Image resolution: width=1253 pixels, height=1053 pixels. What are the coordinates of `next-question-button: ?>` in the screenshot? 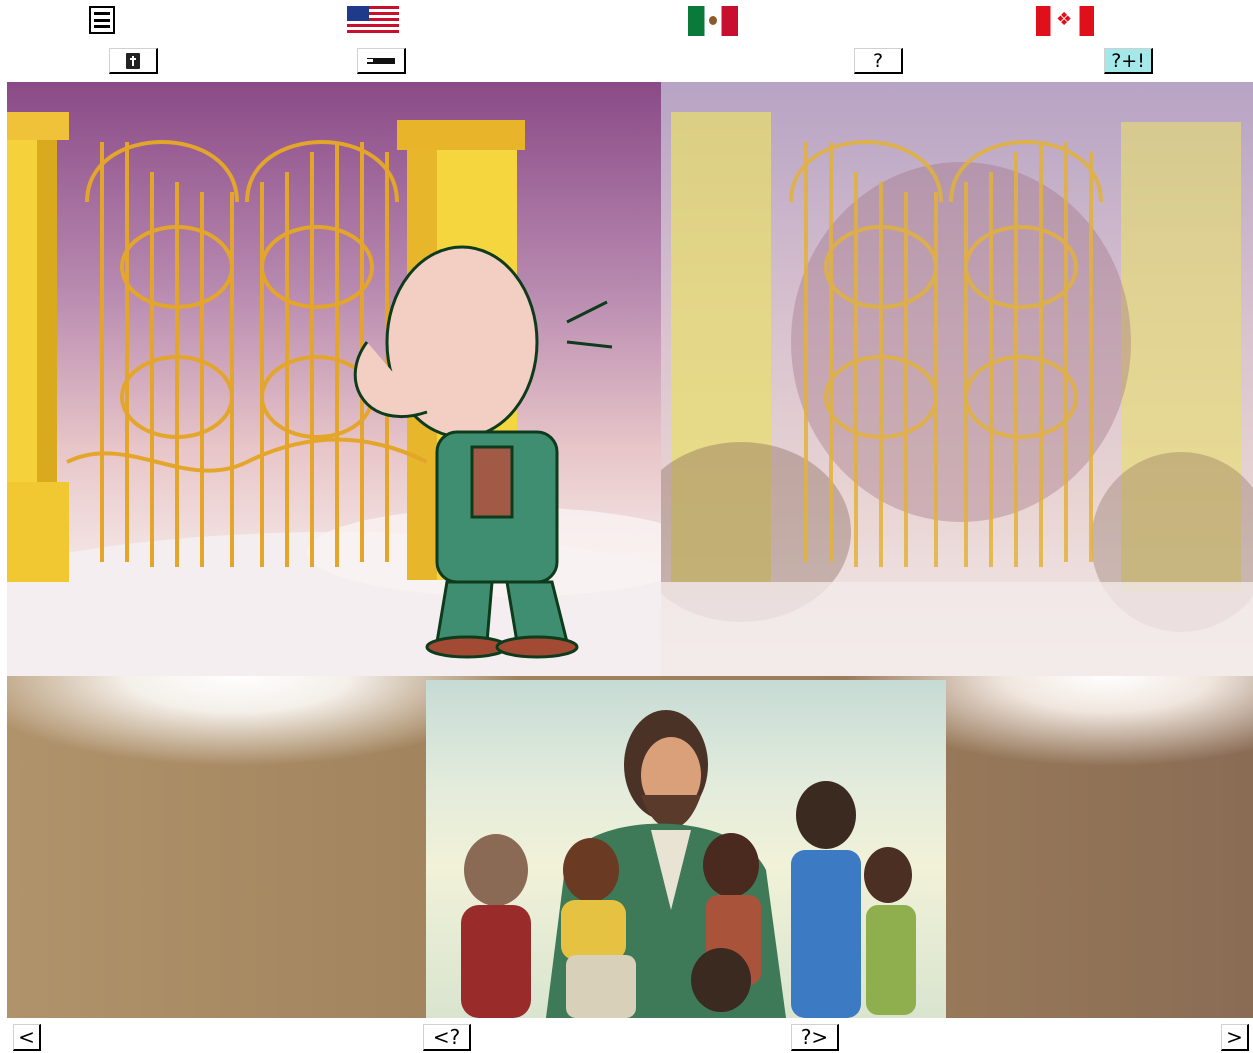 It's located at (815, 1037).